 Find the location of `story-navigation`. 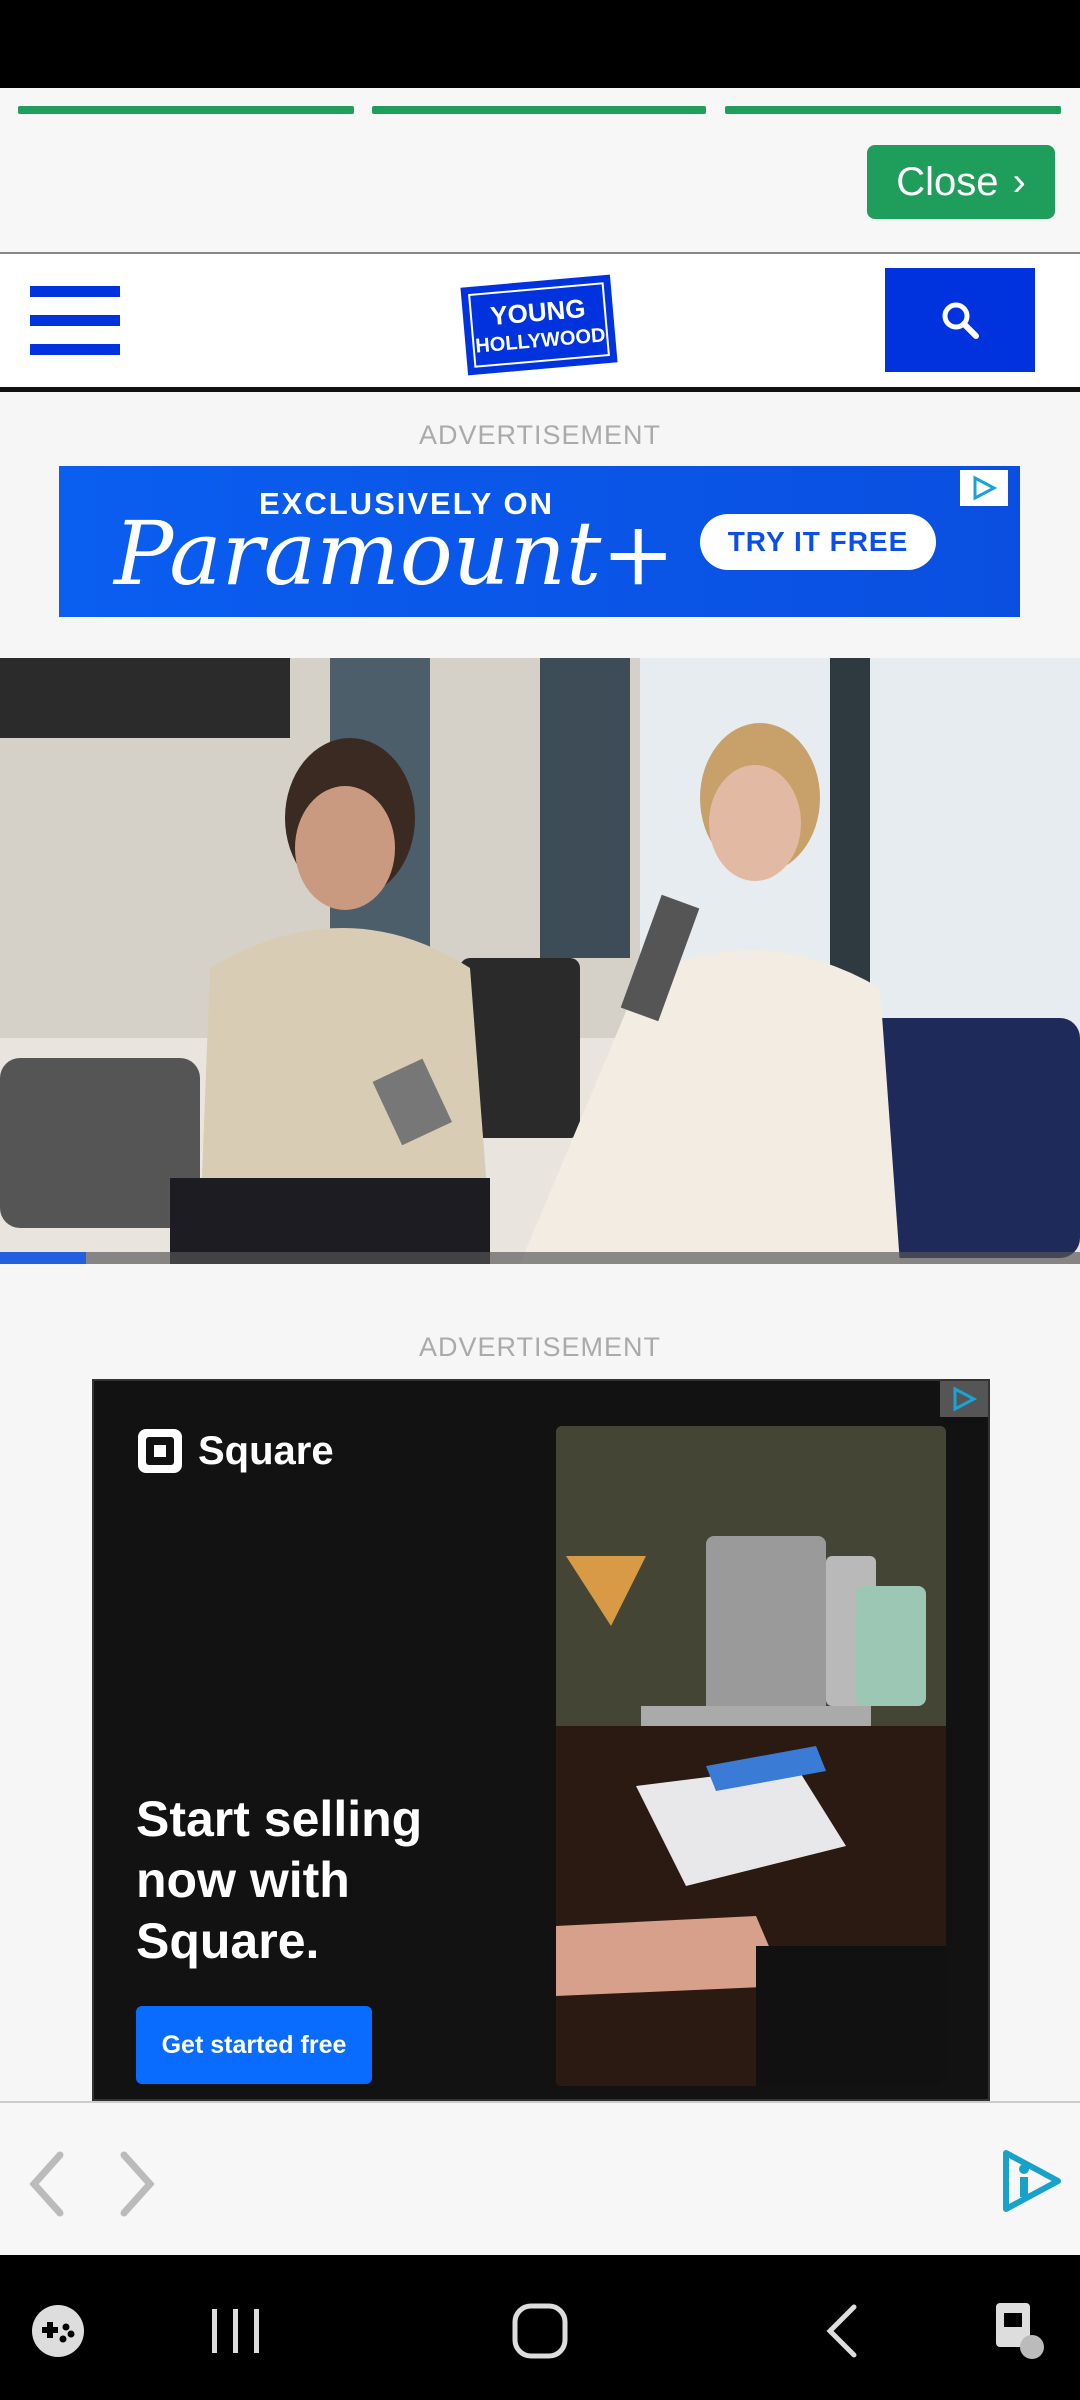

story-navigation is located at coordinates (540, 2178).